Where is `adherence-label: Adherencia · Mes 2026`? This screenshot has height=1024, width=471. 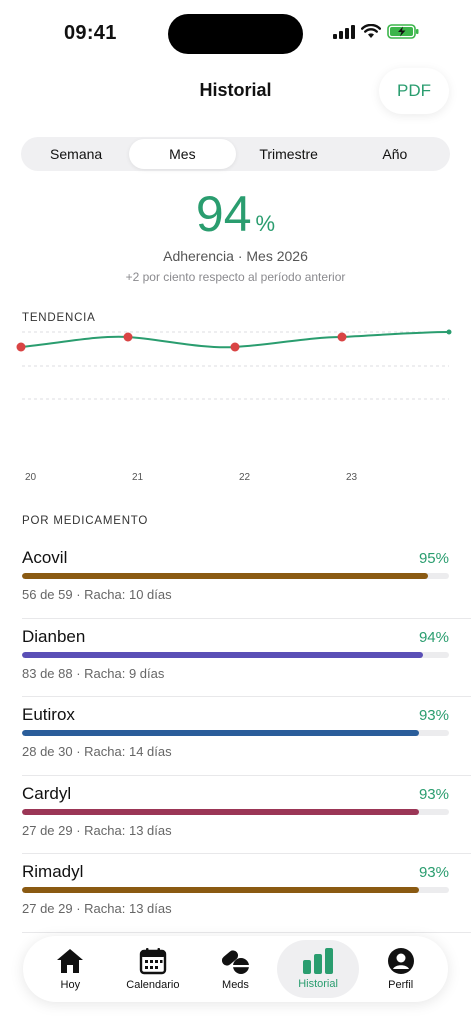 adherence-label: Adherencia · Mes 2026 is located at coordinates (235, 256).